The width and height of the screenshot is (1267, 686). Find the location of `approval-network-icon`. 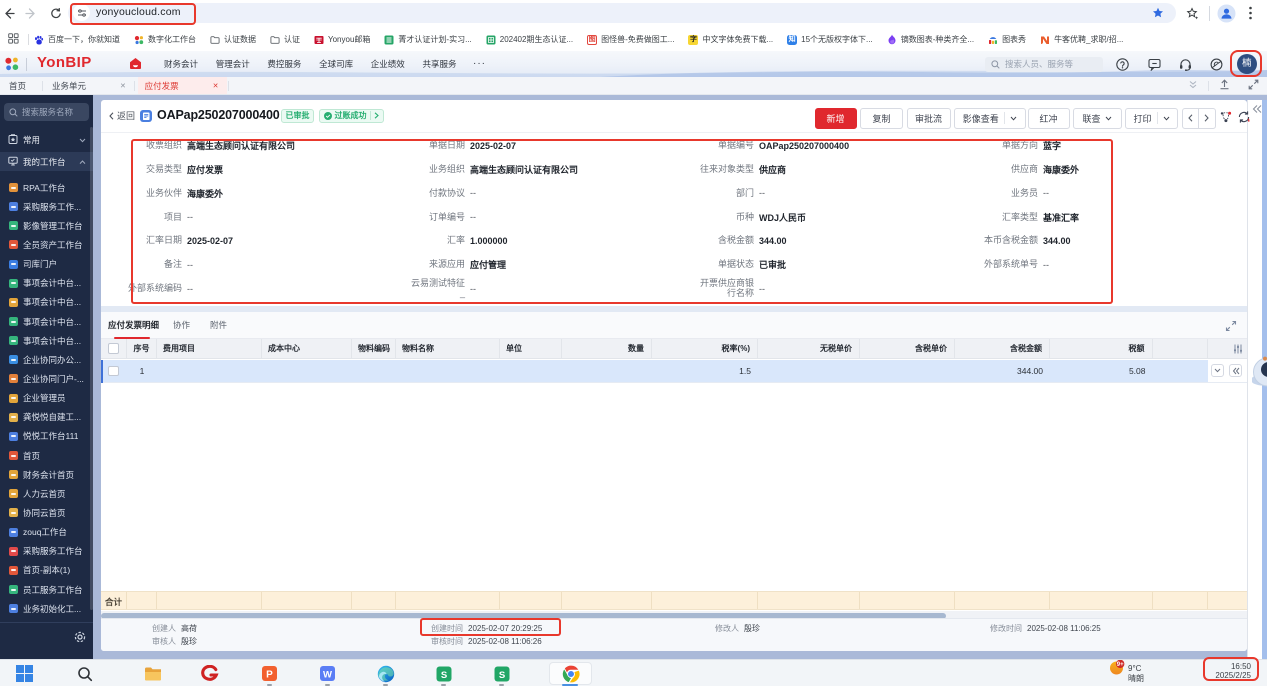

approval-network-icon is located at coordinates (1226, 119).